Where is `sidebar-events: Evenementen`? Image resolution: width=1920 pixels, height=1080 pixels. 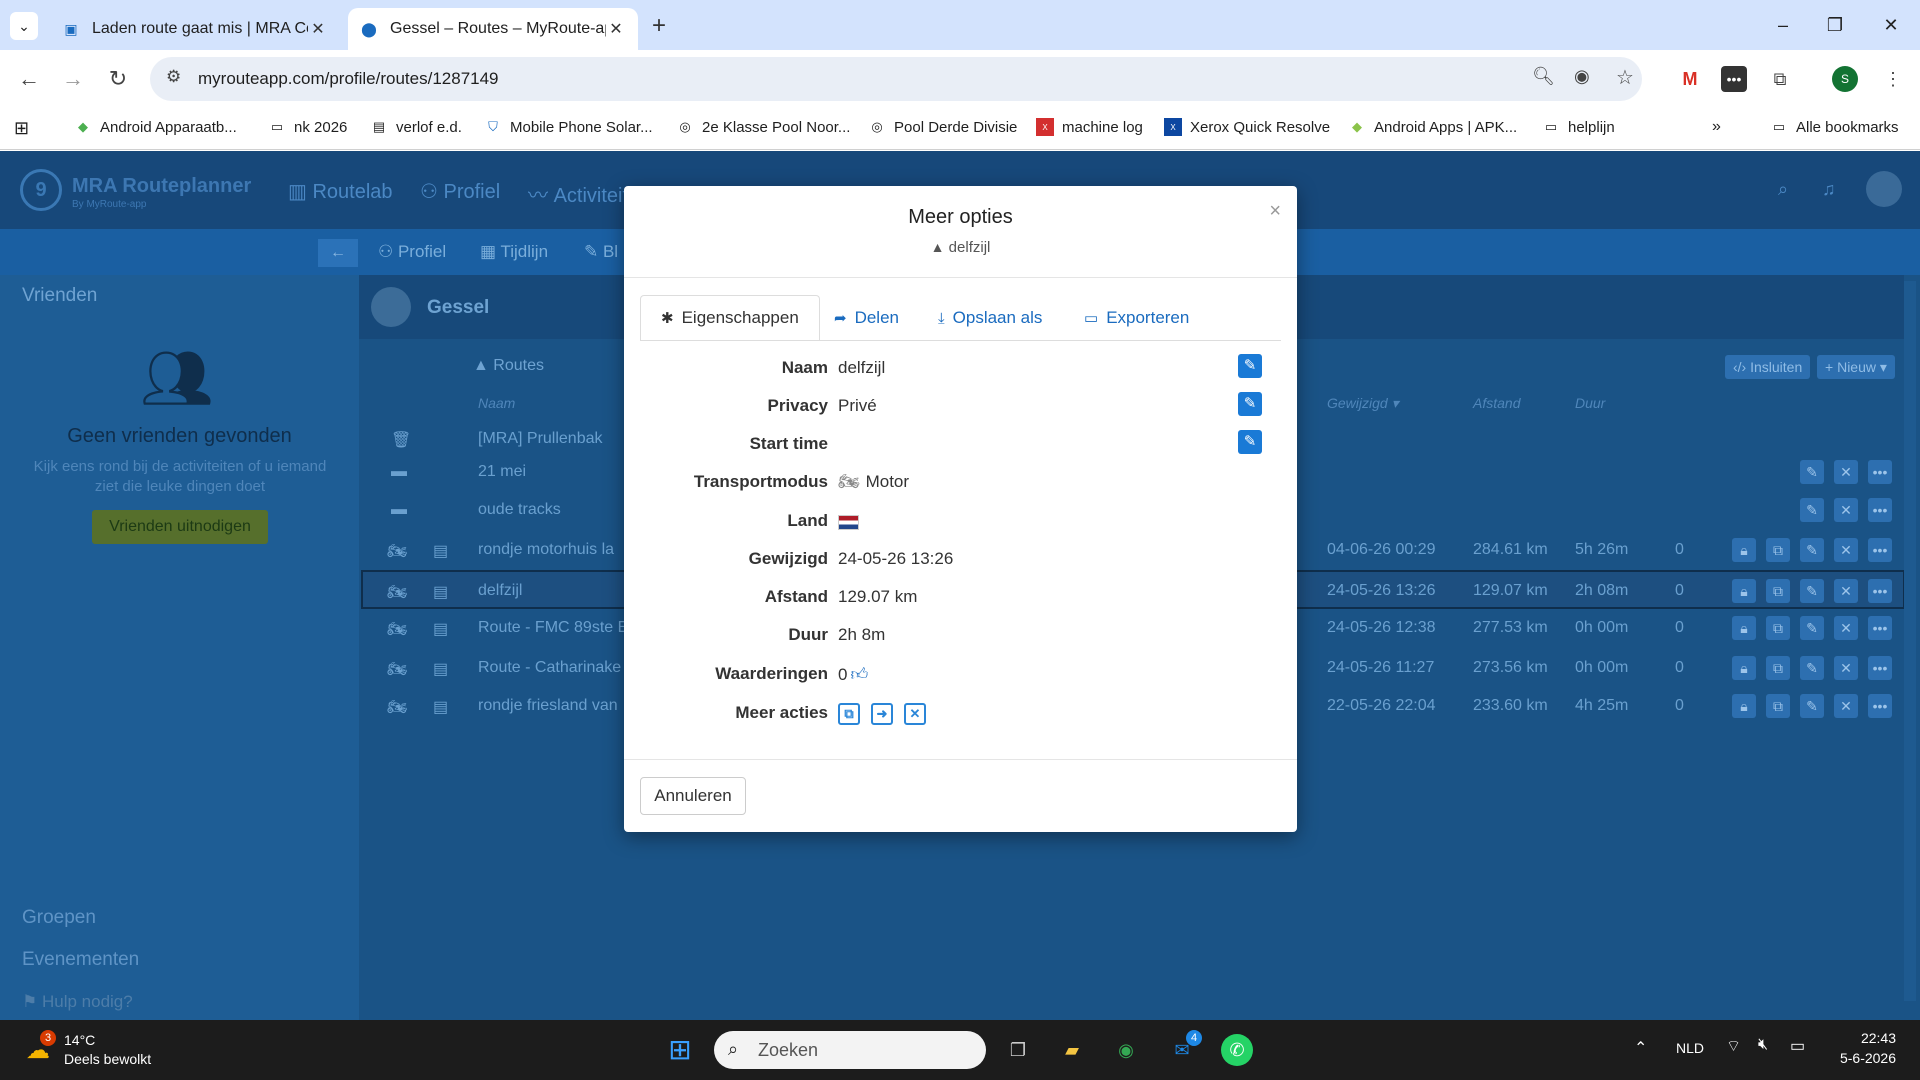 sidebar-events: Evenementen is located at coordinates (80, 960).